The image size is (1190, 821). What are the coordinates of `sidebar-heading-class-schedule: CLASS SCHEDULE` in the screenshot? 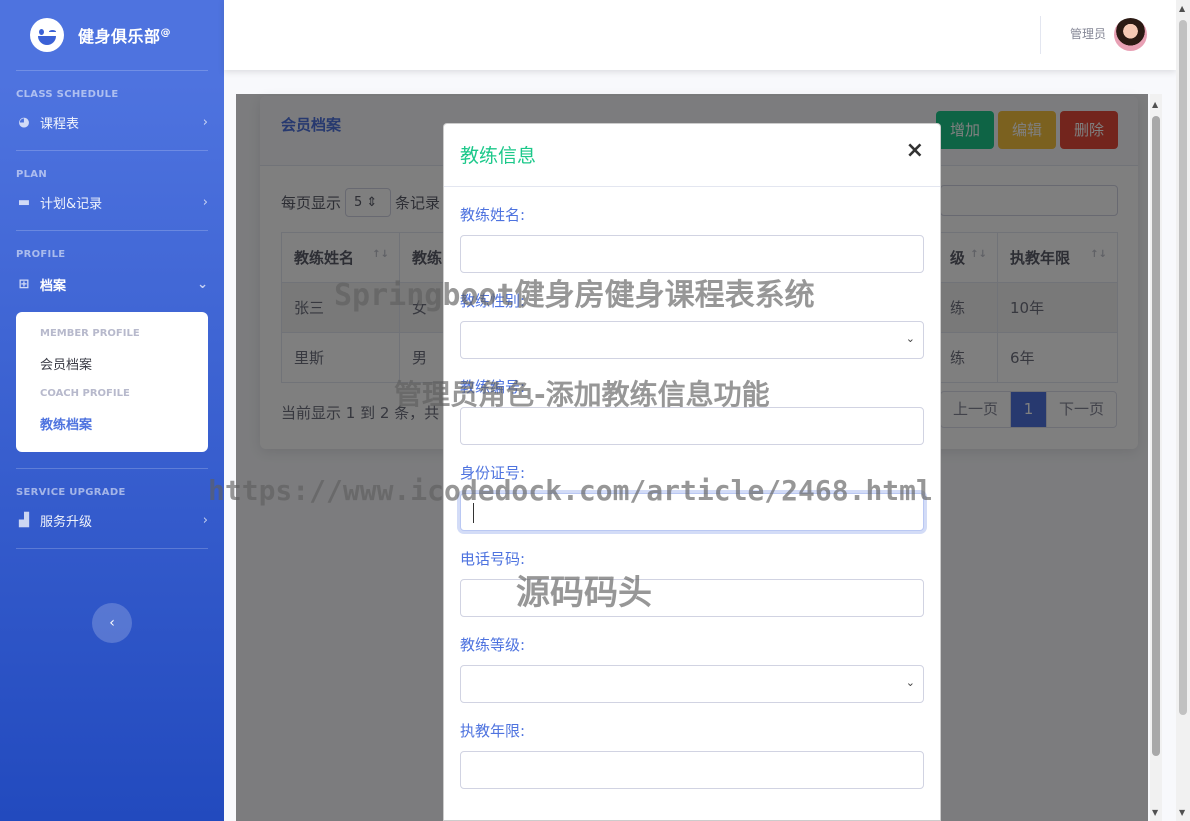 It's located at (112, 85).